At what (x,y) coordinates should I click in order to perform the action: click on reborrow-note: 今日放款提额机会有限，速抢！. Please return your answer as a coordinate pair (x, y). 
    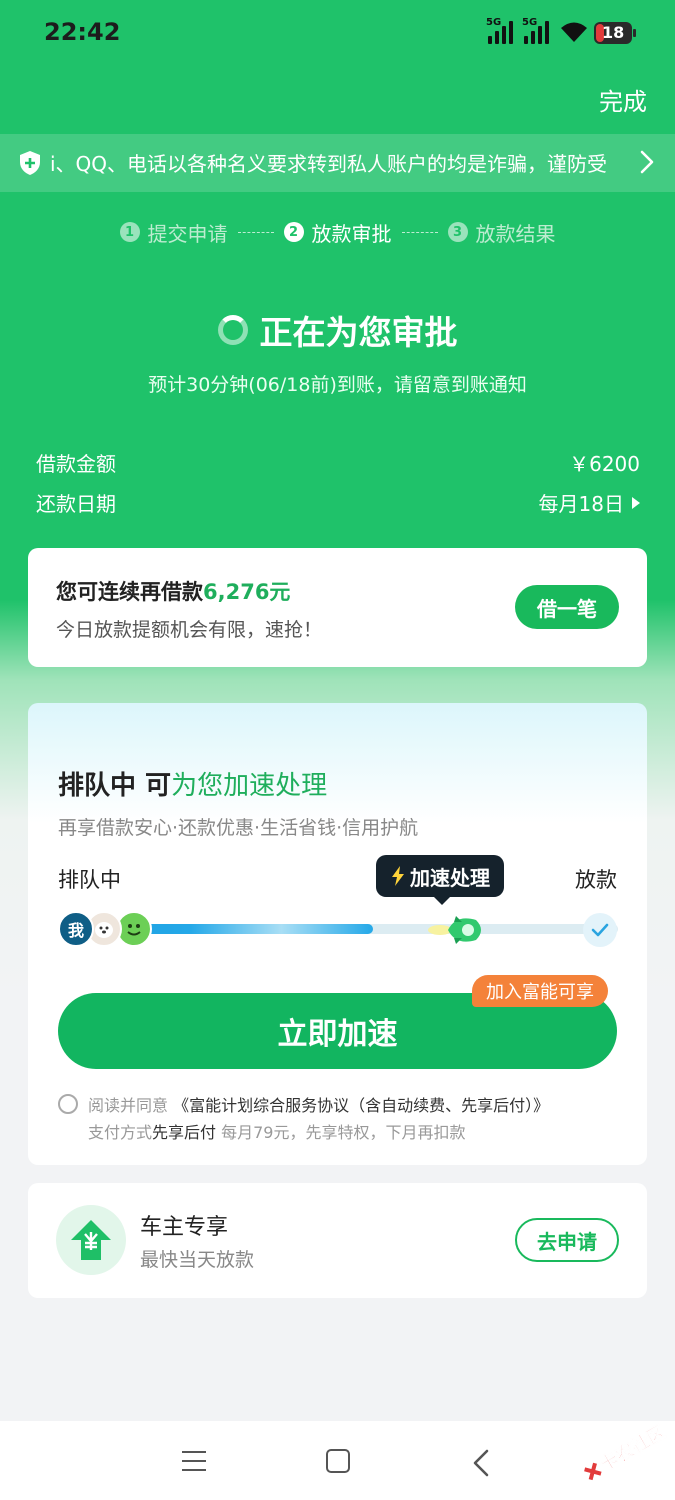
    Looking at the image, I should click on (189, 630).